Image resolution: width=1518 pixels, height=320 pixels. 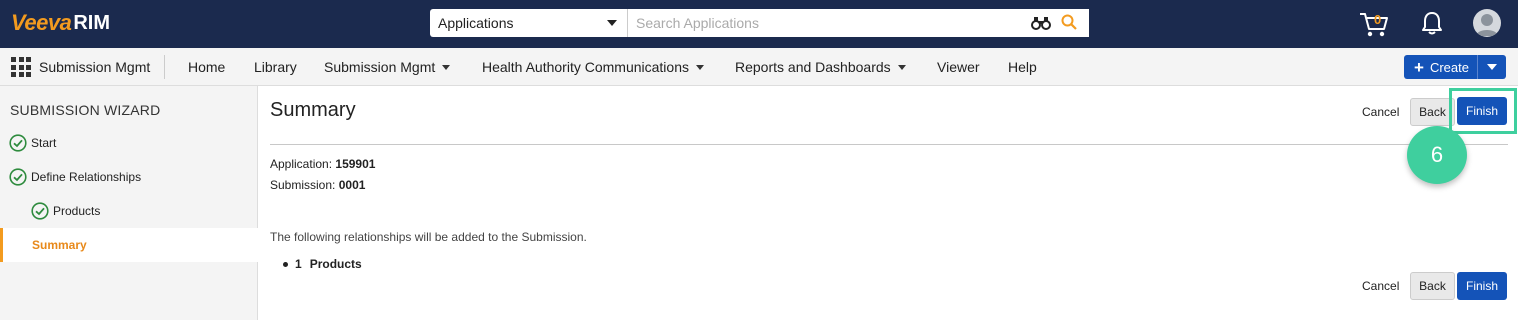 I want to click on create-label: Create, so click(x=1449, y=67).